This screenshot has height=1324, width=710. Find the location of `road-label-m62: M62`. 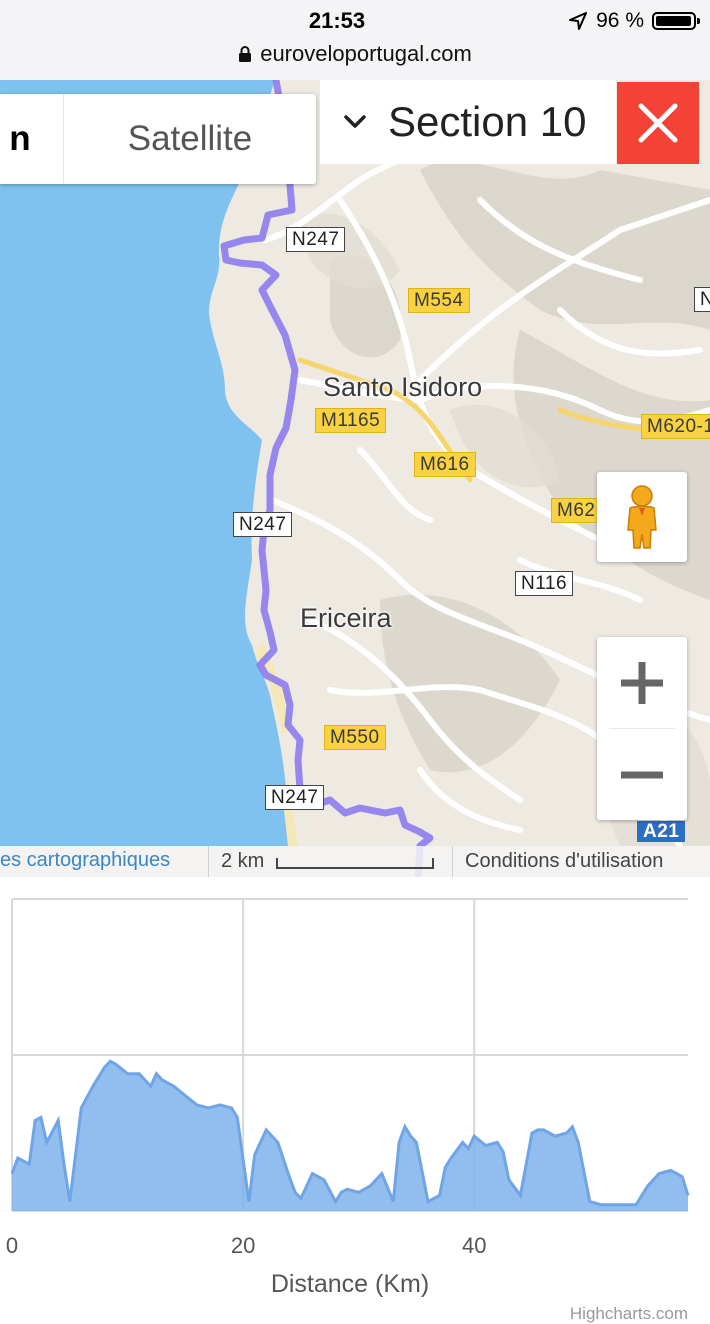

road-label-m62: M62 is located at coordinates (576, 510).